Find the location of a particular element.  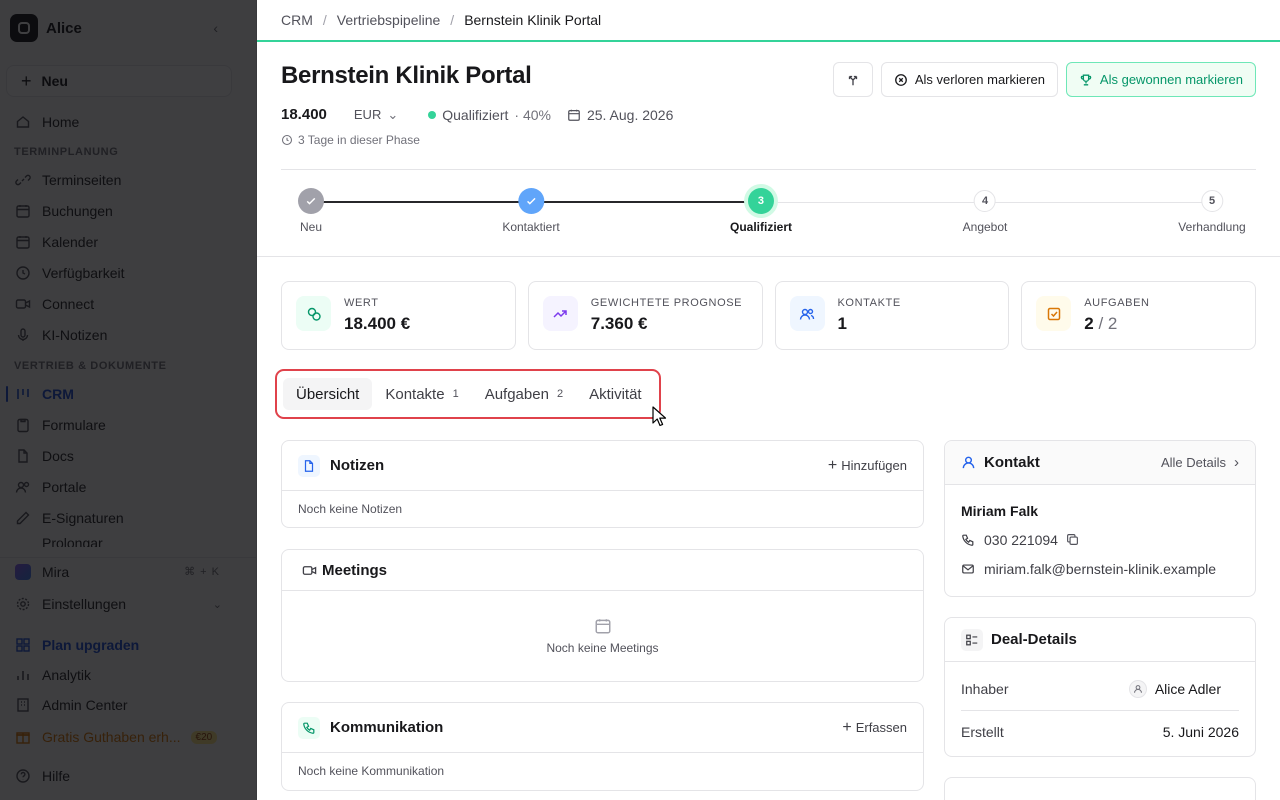

mira-logo-icon is located at coordinates (23, 571).